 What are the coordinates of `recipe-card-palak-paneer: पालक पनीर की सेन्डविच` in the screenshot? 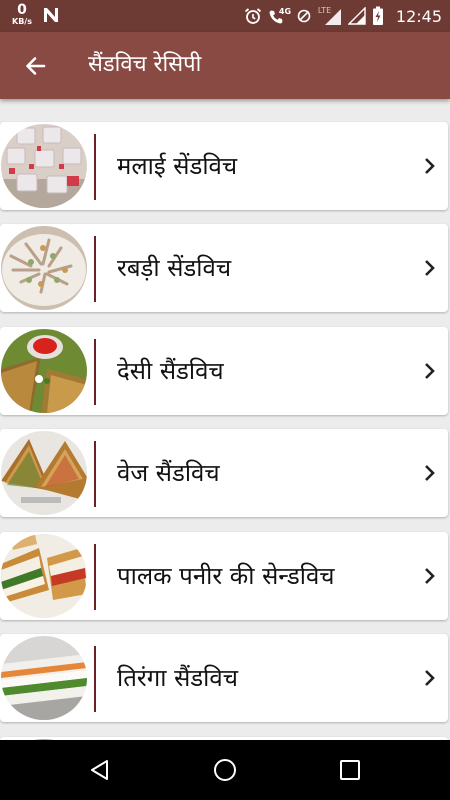 It's located at (224, 576).